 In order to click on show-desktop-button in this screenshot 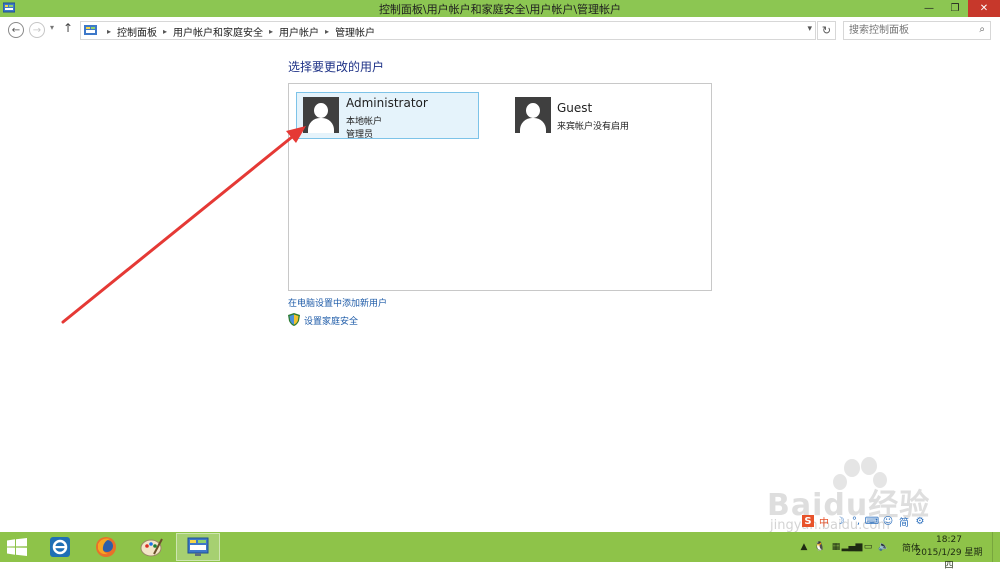, I will do `click(996, 547)`.